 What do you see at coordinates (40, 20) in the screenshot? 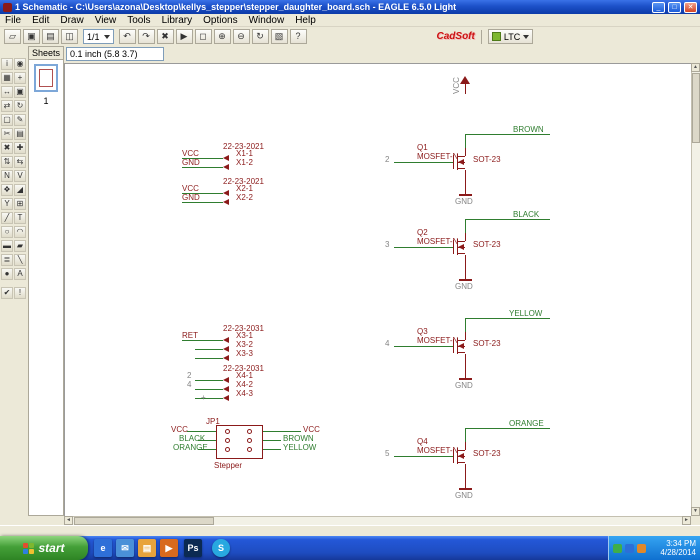
I see `menu-edit: Edit` at bounding box center [40, 20].